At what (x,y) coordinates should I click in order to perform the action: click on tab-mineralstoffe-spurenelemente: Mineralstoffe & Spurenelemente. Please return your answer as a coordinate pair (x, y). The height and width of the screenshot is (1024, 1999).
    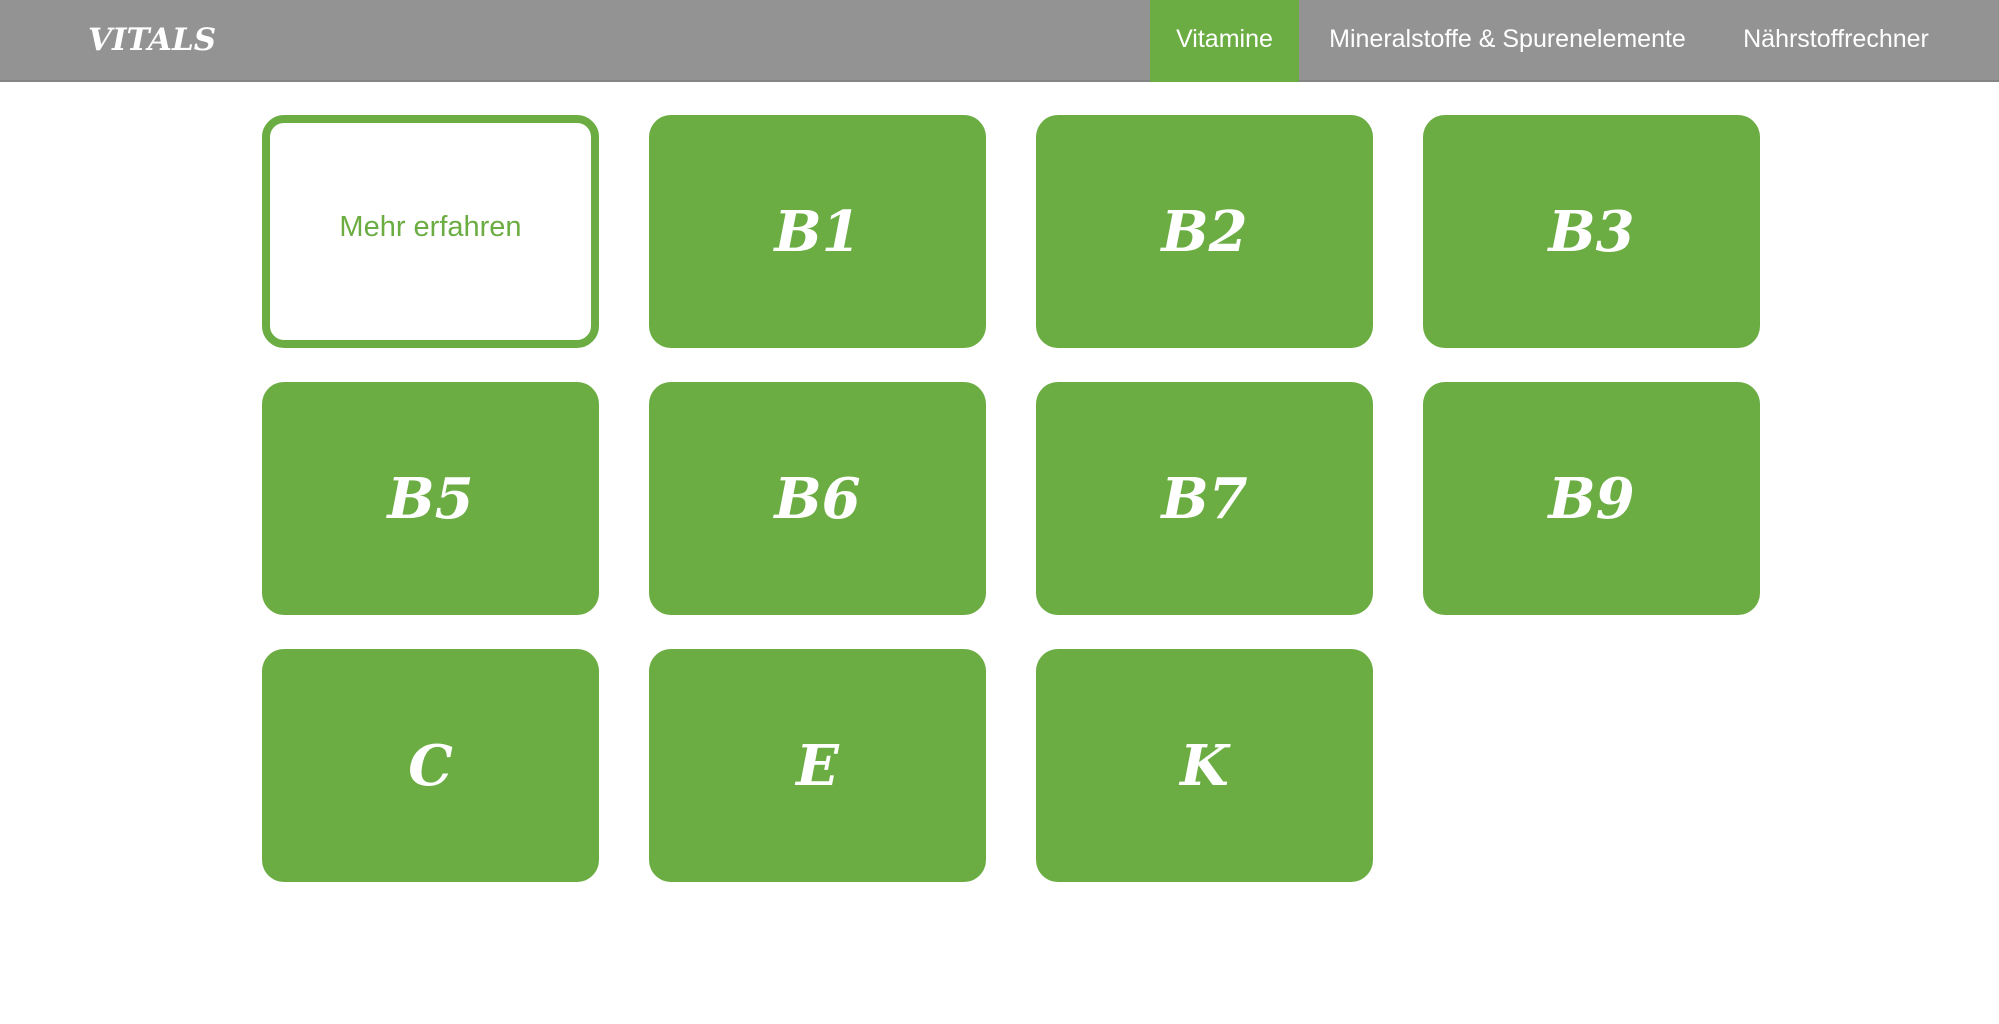
    Looking at the image, I should click on (1507, 41).